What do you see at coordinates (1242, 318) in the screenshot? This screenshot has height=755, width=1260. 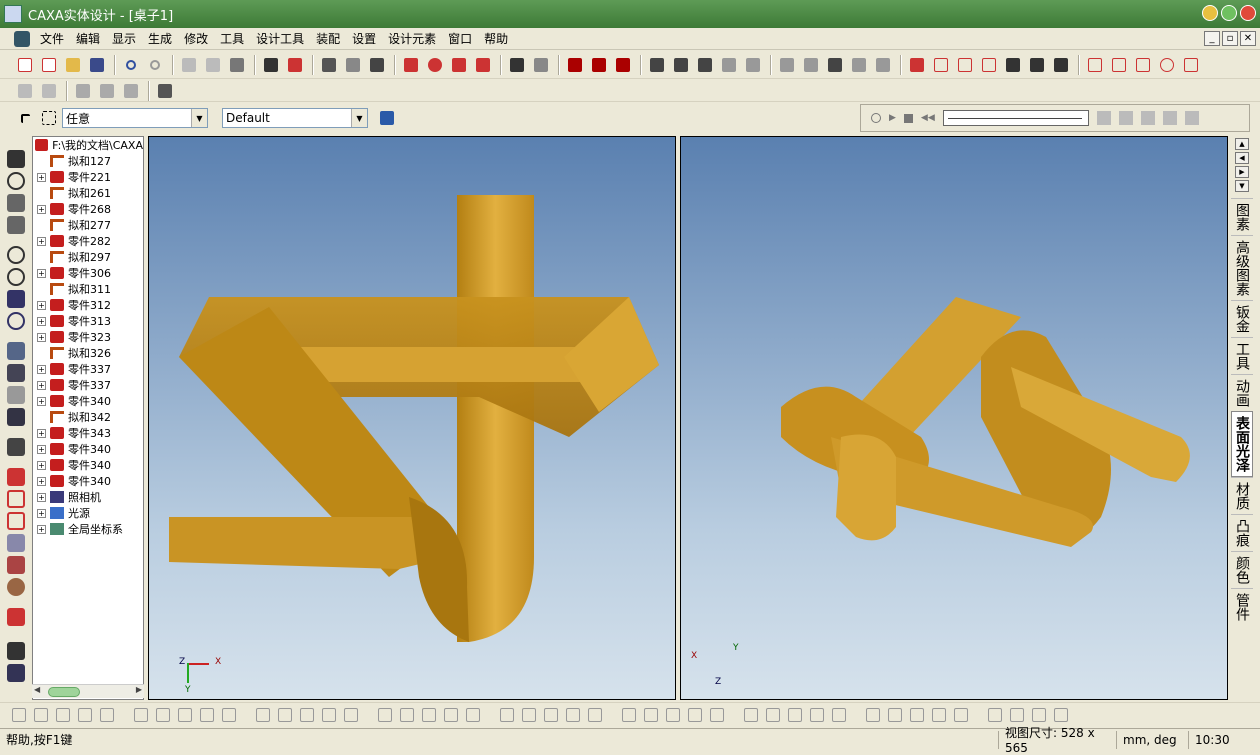 I see `right-tab: 钣金` at bounding box center [1242, 318].